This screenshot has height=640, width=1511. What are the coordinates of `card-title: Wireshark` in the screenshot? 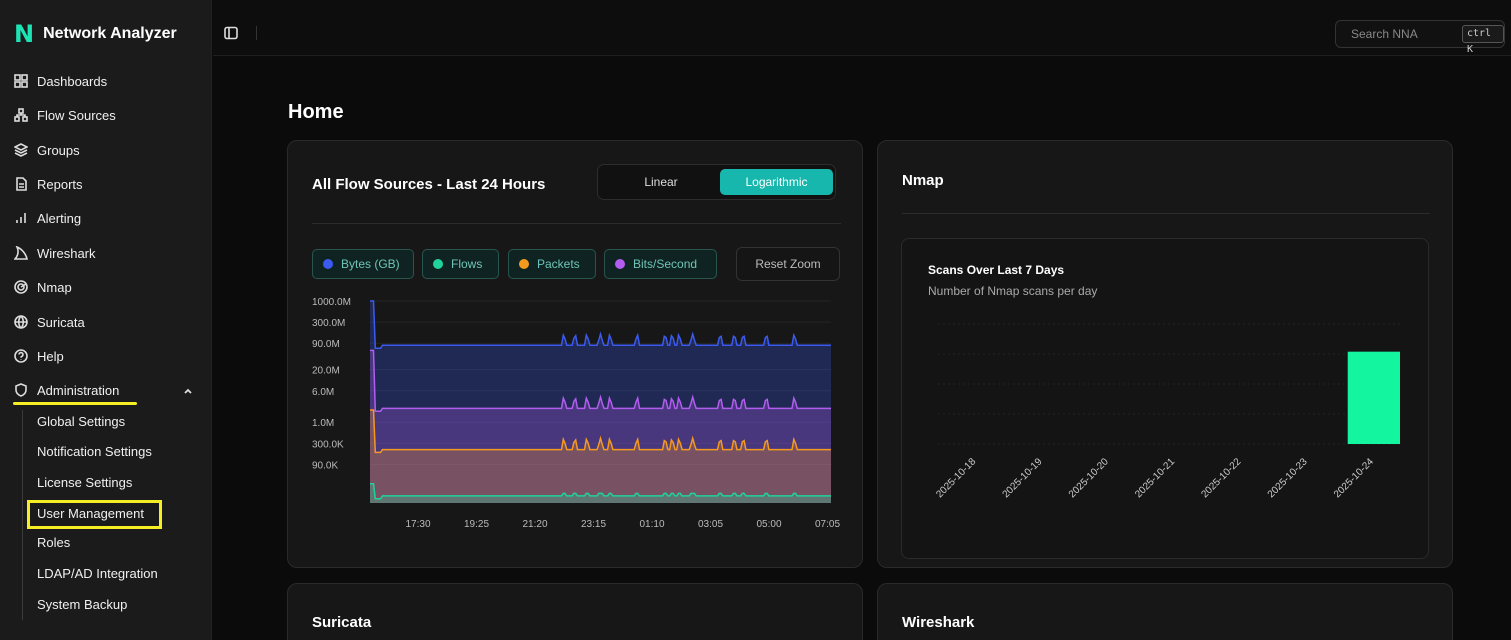 It's located at (938, 622).